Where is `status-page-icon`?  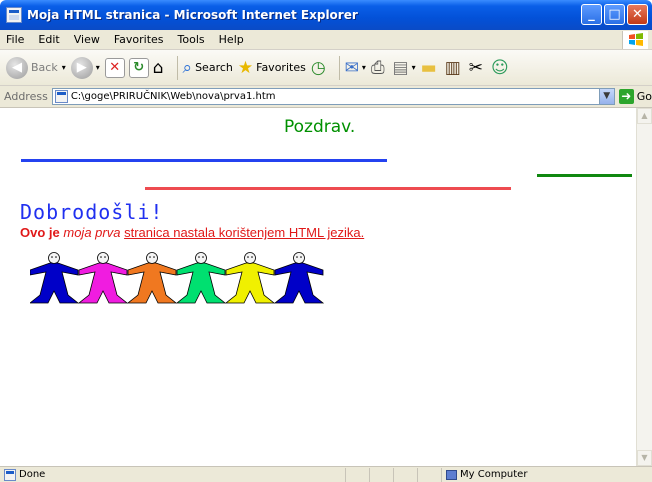
status-page-icon is located at coordinates (10, 474).